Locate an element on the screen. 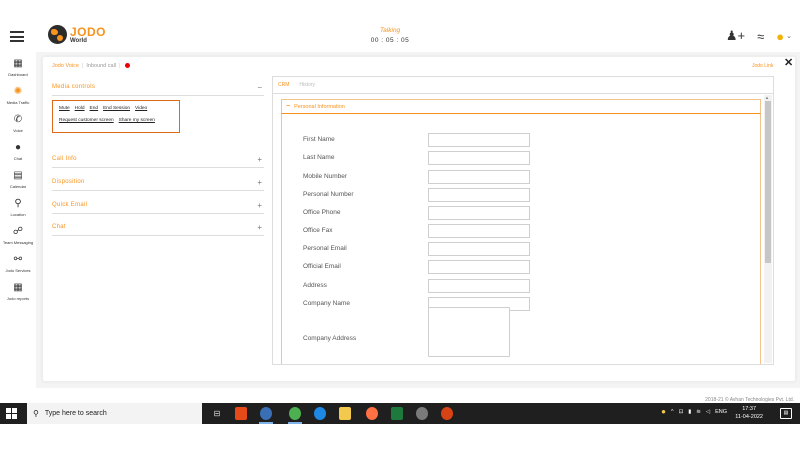  file-explorer-icon is located at coordinates (345, 413).